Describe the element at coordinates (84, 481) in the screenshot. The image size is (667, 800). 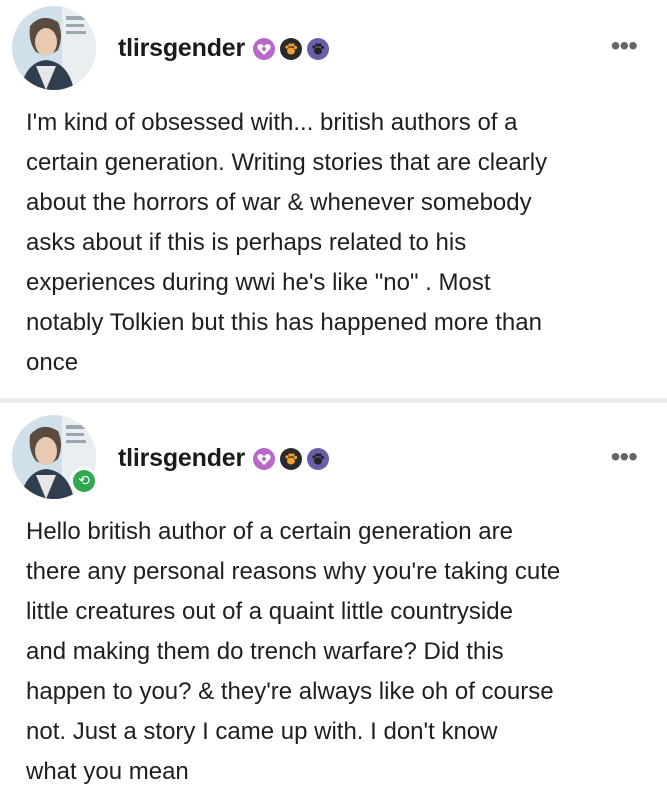
I see `reblog-icon: ⟲` at that location.